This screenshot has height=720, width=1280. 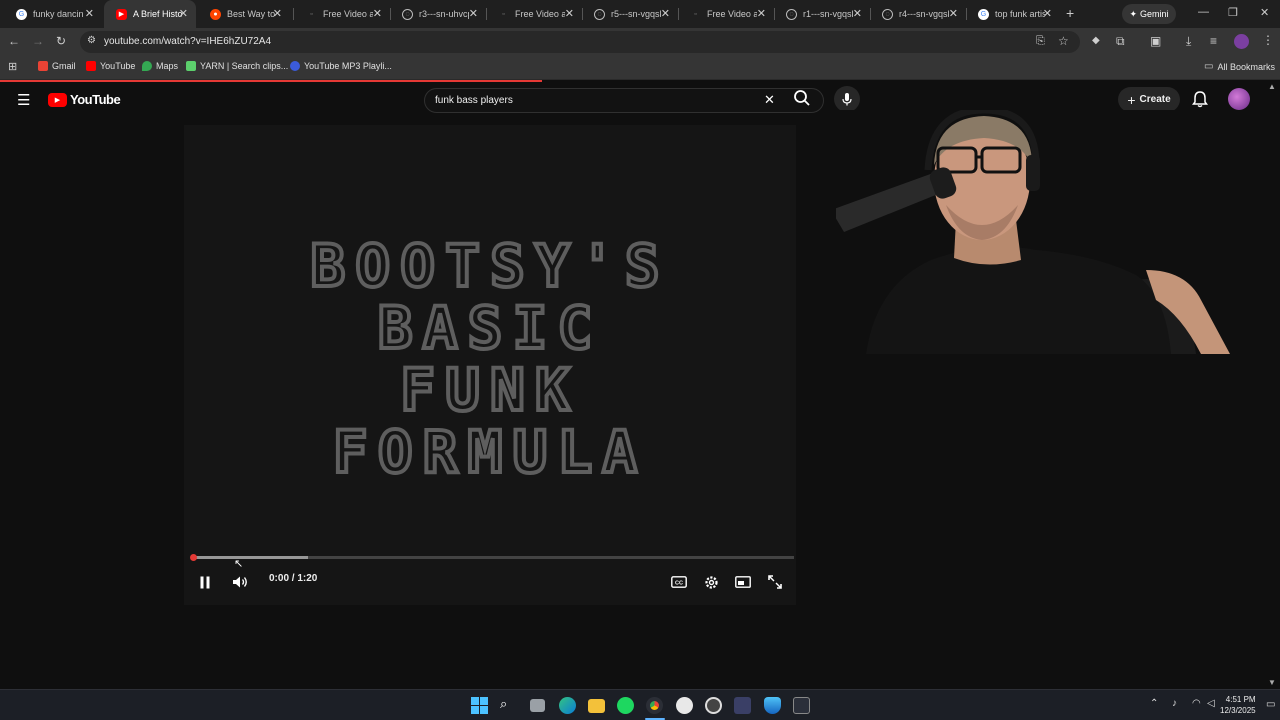 I want to click on bookmark-maps: Maps, so click(x=160, y=66).